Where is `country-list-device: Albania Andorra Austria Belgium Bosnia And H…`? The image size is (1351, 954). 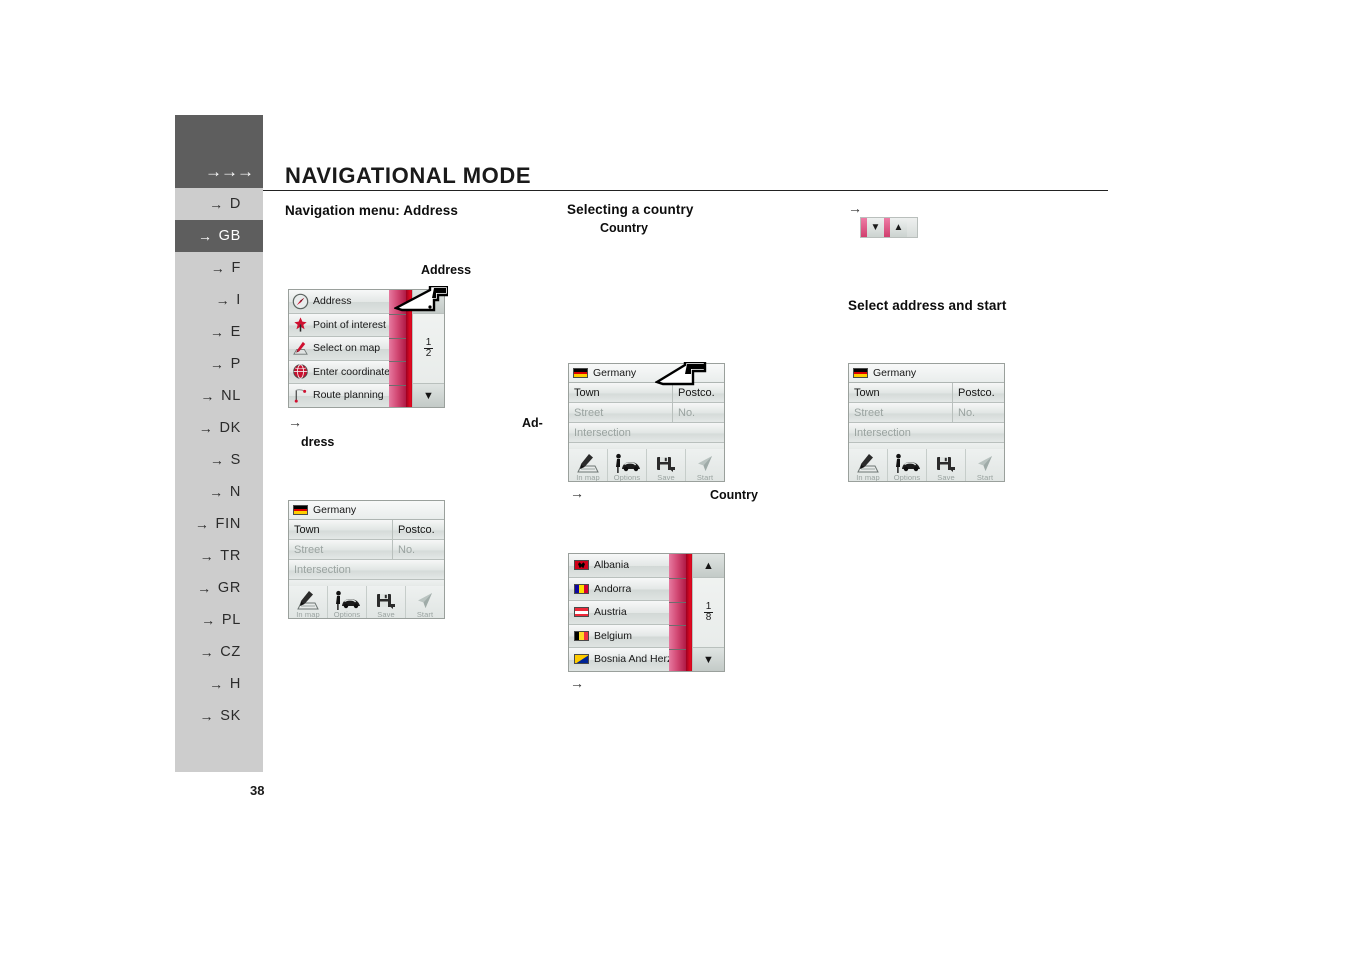
country-list-device: Albania Andorra Austria Belgium Bosnia And H… is located at coordinates (646, 612).